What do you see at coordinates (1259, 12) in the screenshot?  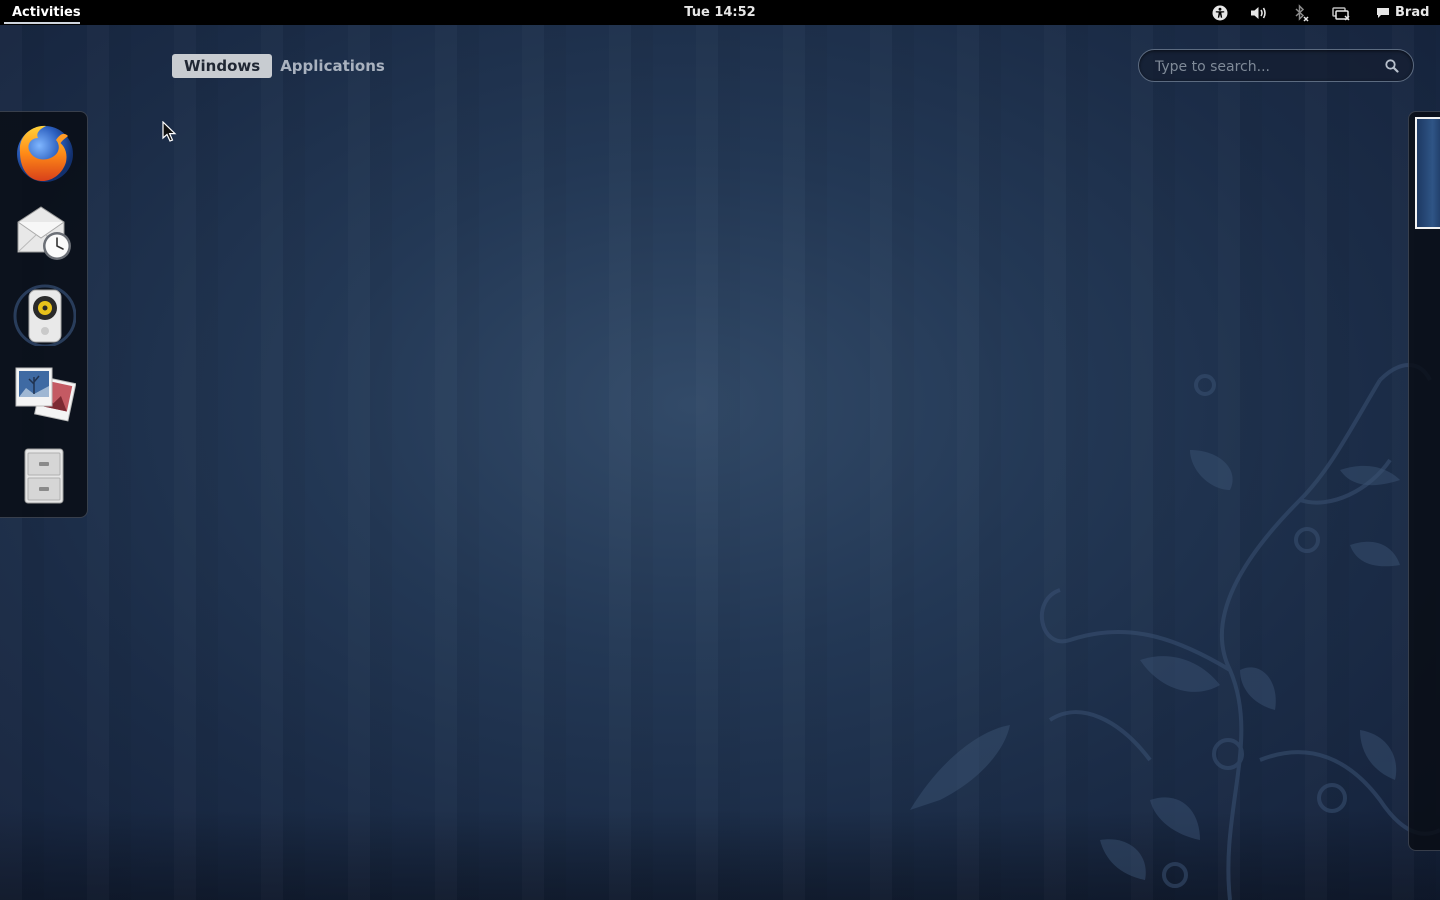 I see `volume-icon` at bounding box center [1259, 12].